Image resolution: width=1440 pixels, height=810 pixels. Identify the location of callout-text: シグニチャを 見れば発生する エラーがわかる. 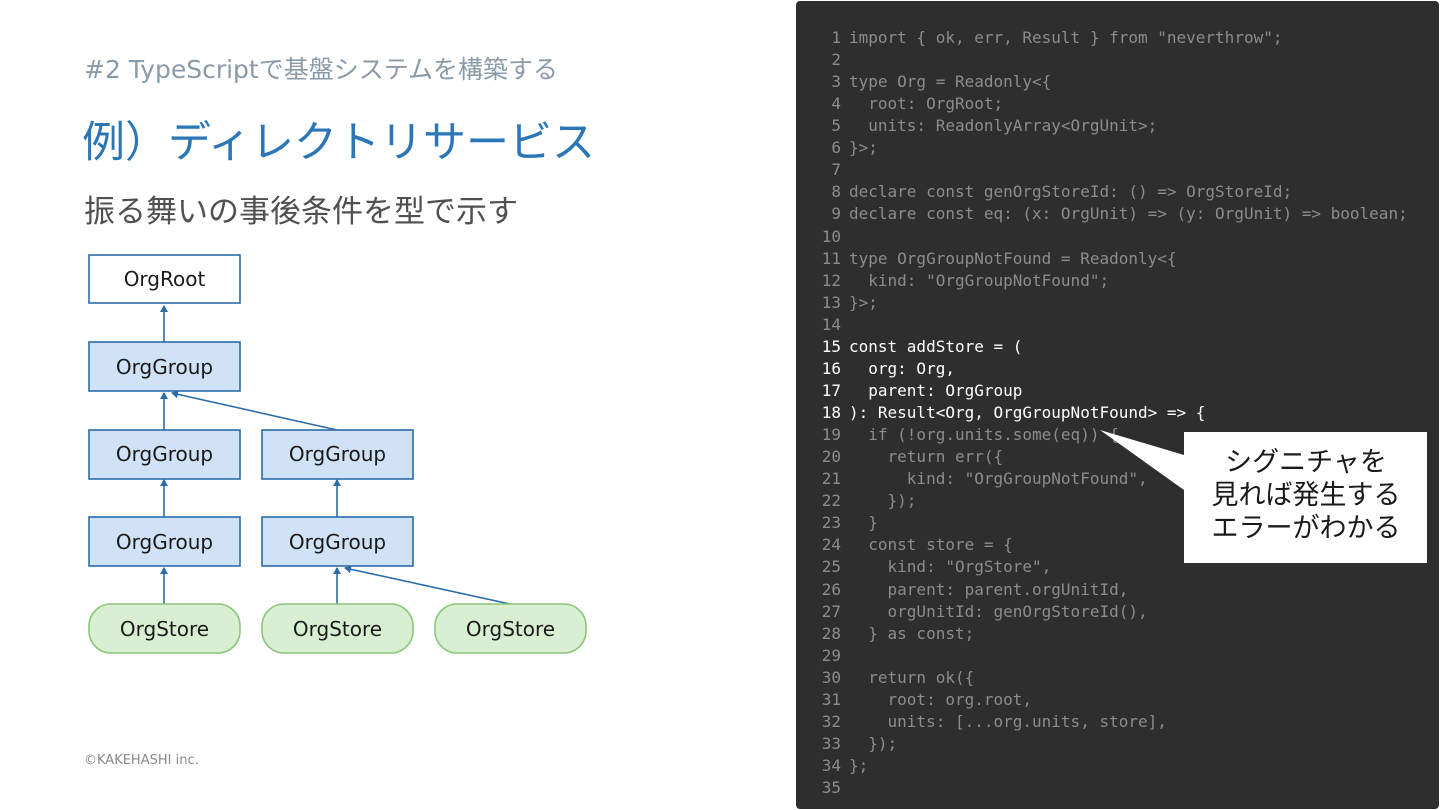
(1306, 495).